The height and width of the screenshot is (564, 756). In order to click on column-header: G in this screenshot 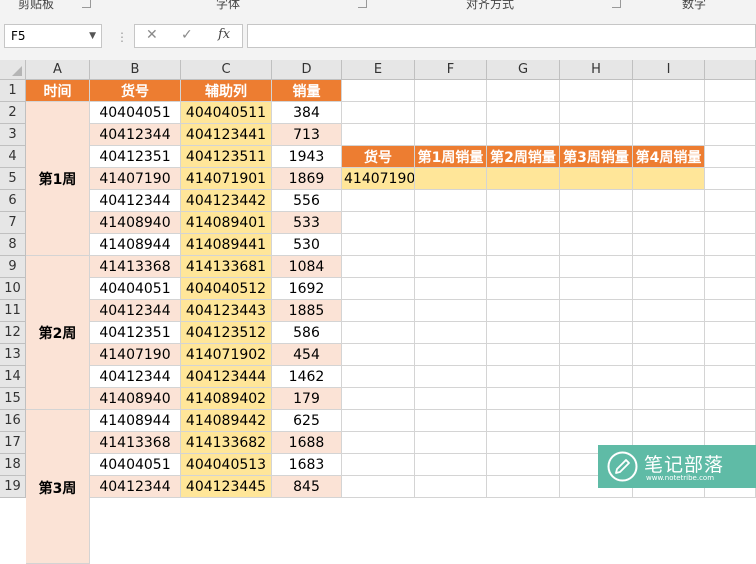, I will do `click(523, 70)`.